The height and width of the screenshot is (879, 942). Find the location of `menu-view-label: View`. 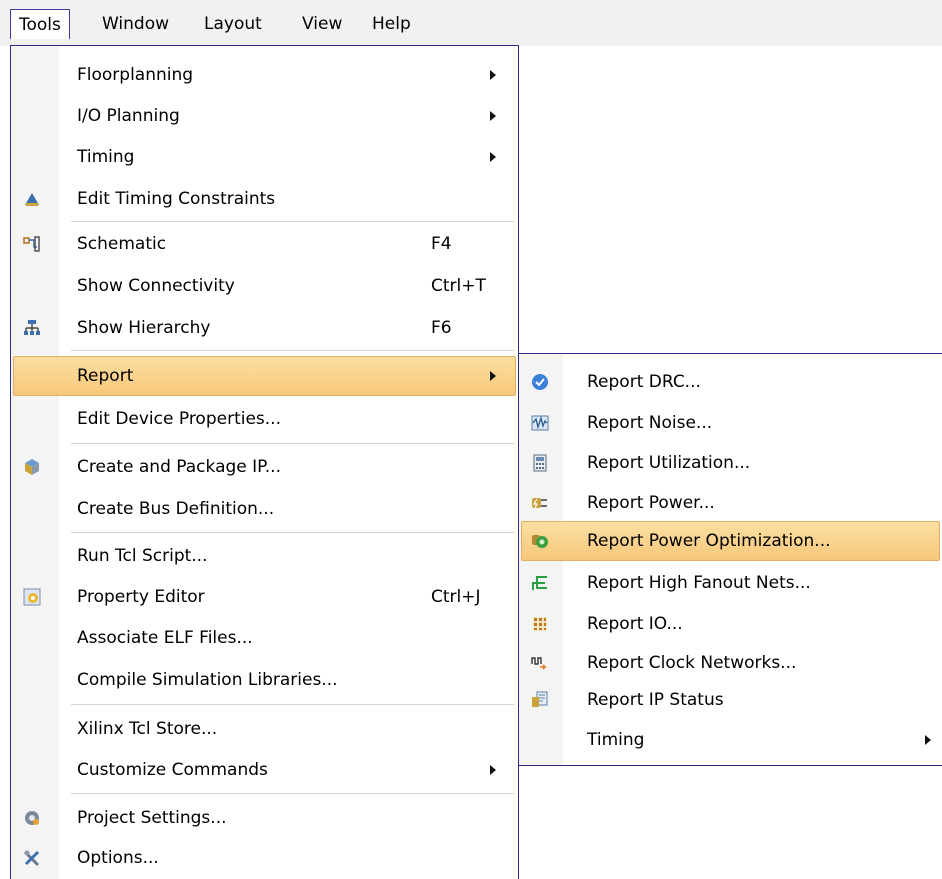

menu-view-label: View is located at coordinates (322, 24).